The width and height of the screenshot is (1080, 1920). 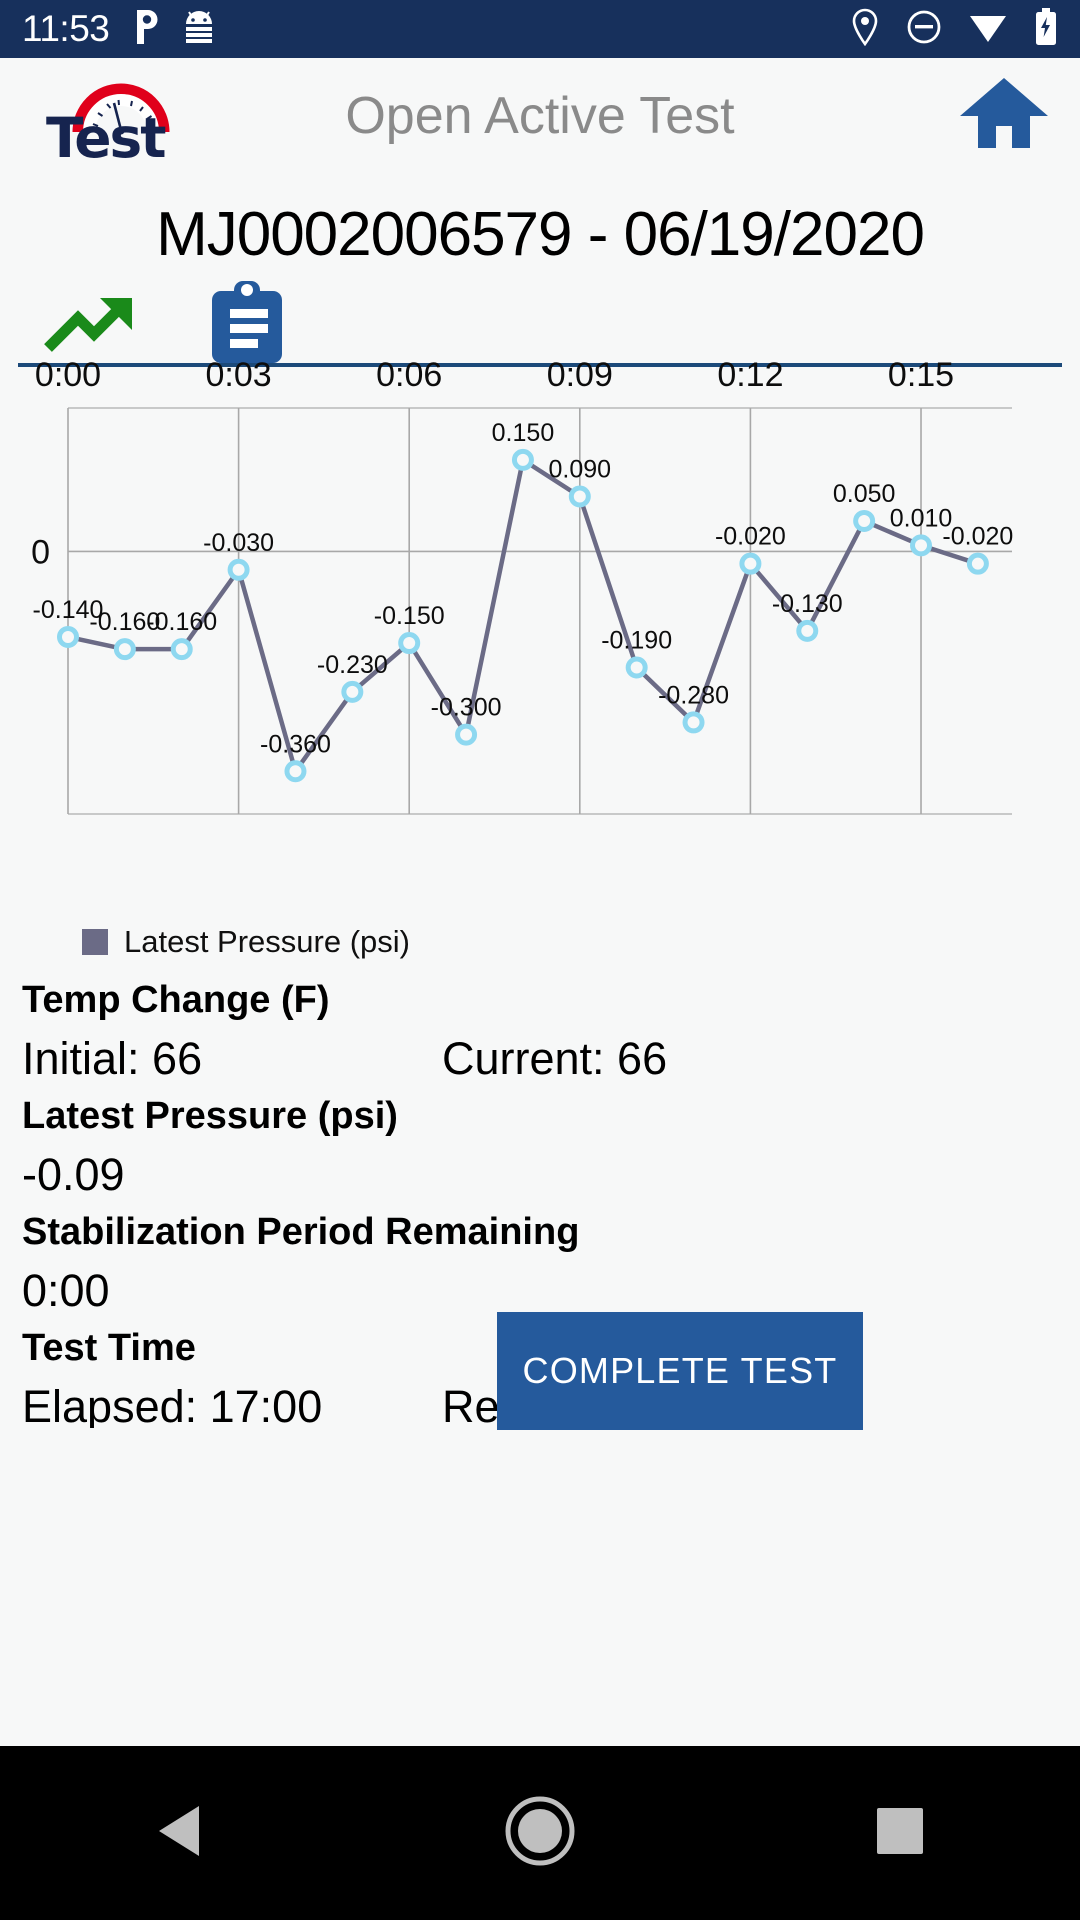 I want to click on logo-wordmark: Test, so click(x=106, y=137).